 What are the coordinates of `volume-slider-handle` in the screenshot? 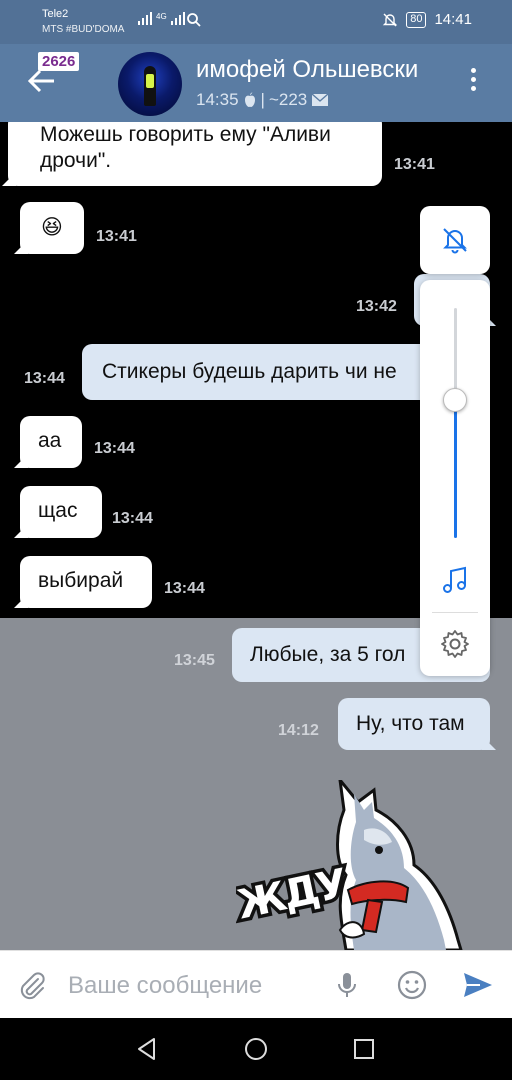 It's located at (455, 400).